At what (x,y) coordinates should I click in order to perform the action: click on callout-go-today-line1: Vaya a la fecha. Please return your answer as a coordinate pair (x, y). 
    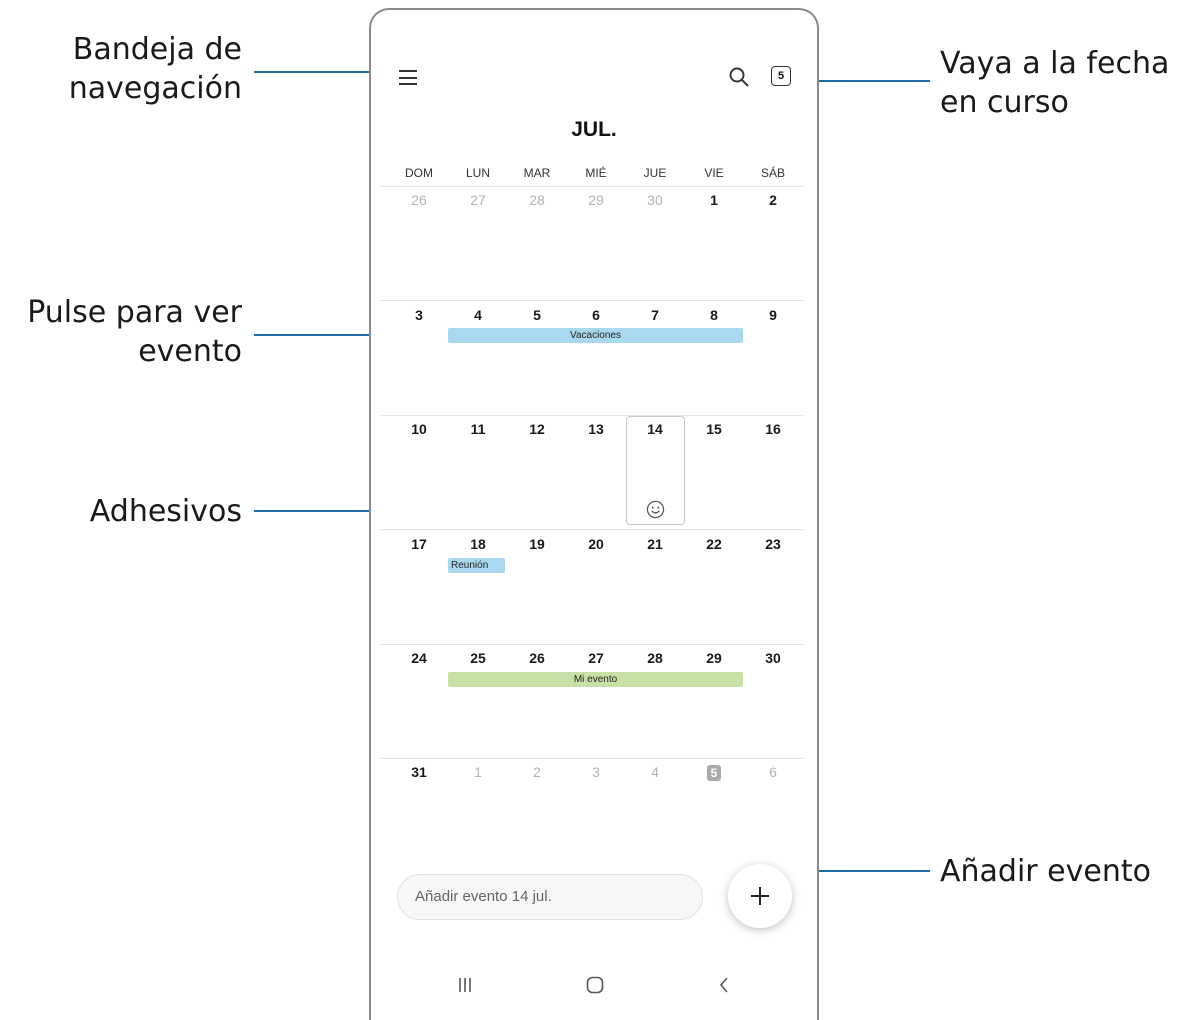
    Looking at the image, I should click on (1055, 63).